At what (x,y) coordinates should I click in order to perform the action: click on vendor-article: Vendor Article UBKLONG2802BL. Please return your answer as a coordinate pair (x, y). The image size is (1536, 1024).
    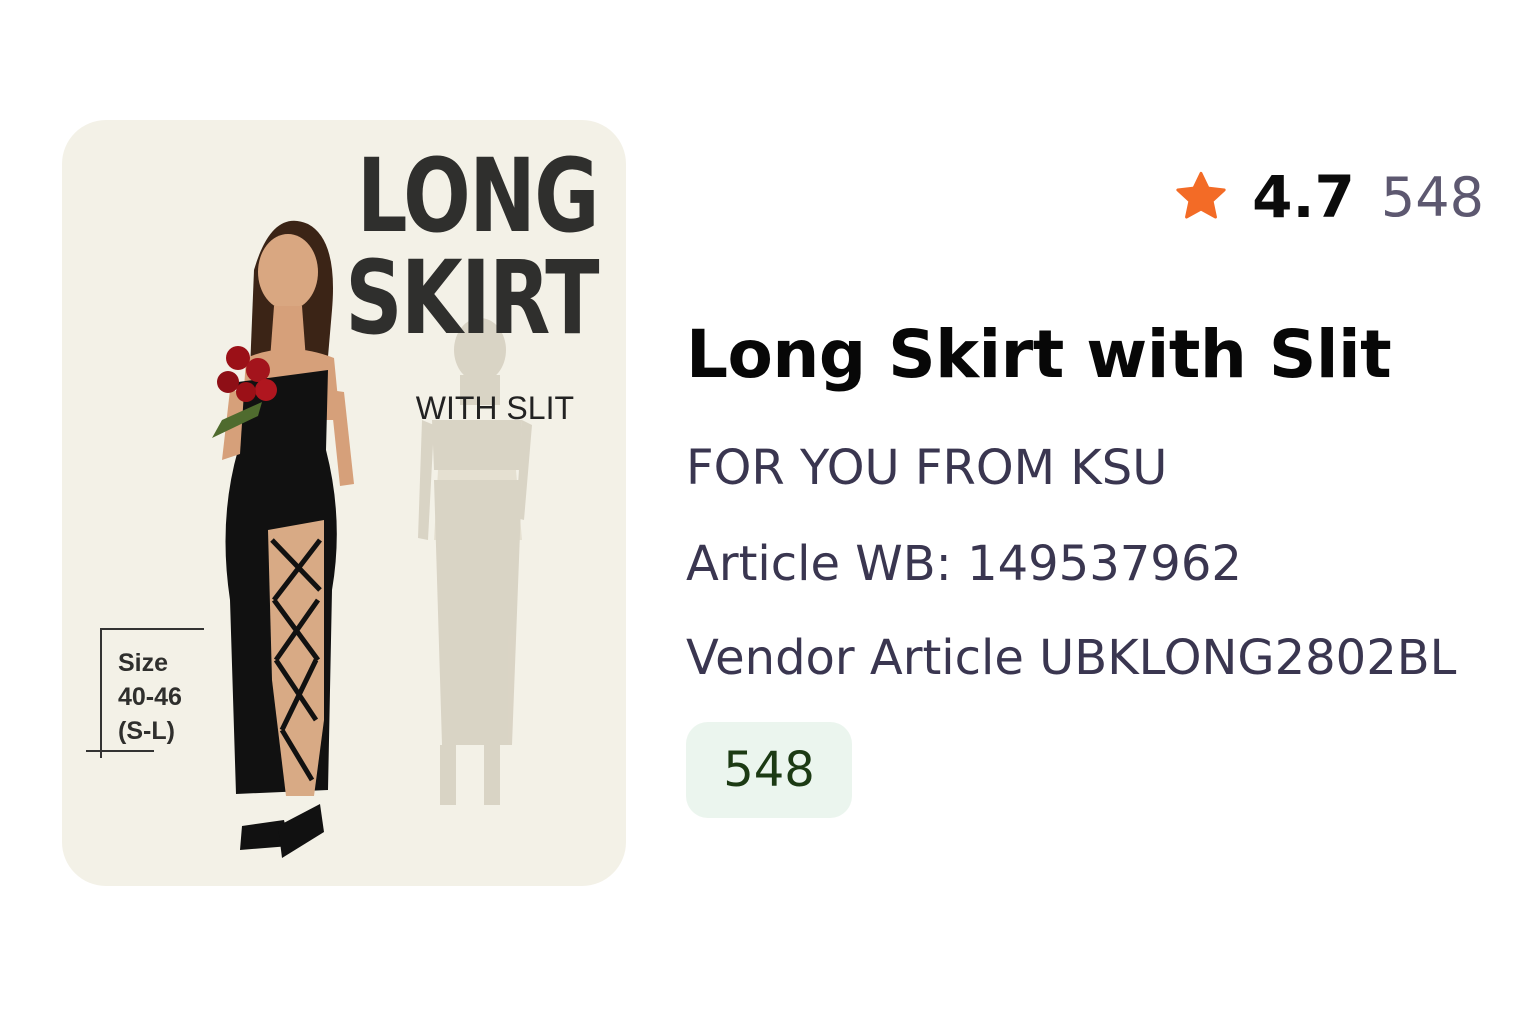
    Looking at the image, I should click on (1071, 658).